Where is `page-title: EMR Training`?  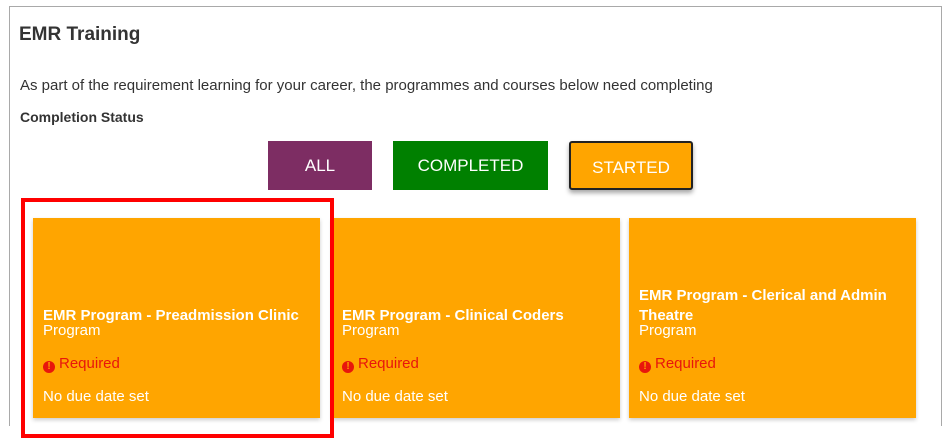 page-title: EMR Training is located at coordinates (80, 34).